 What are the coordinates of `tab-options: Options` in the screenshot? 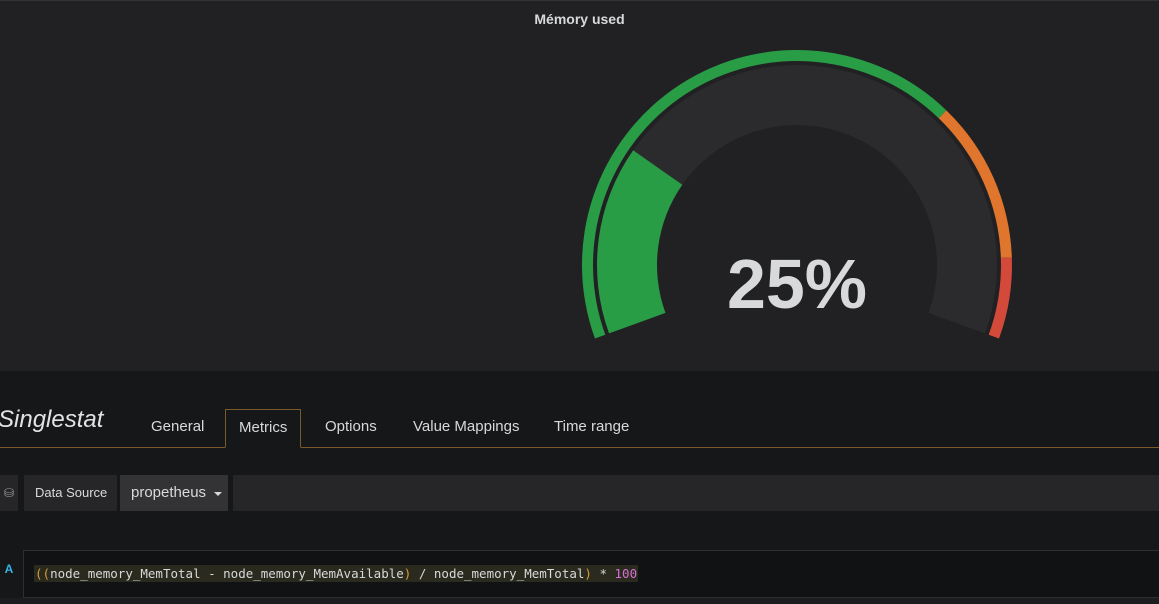 It's located at (351, 427).